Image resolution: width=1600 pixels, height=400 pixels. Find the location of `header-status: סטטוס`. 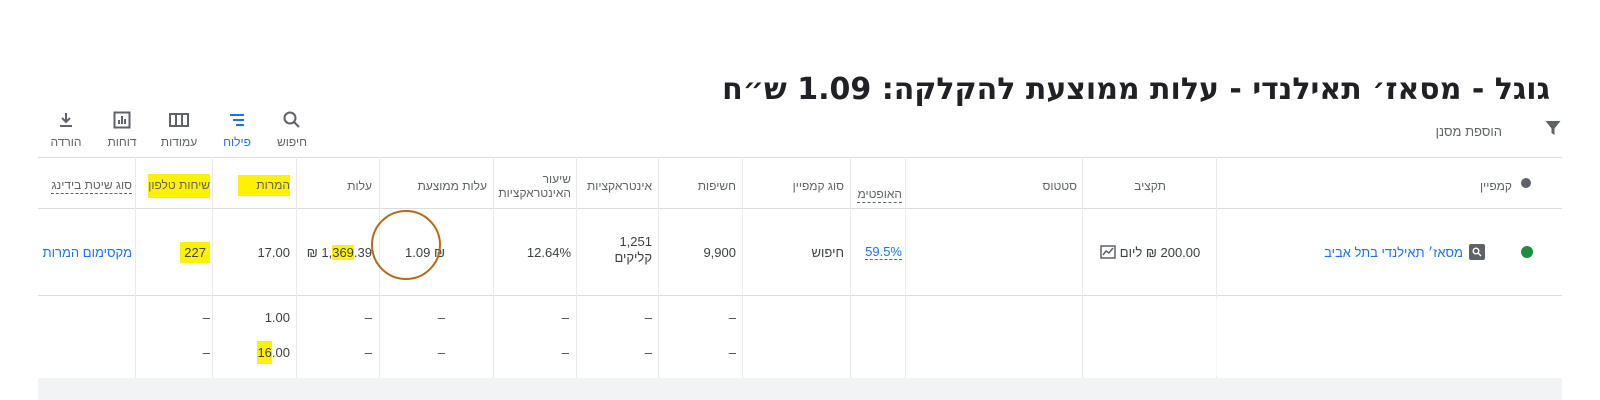

header-status: סטטוס is located at coordinates (994, 185).